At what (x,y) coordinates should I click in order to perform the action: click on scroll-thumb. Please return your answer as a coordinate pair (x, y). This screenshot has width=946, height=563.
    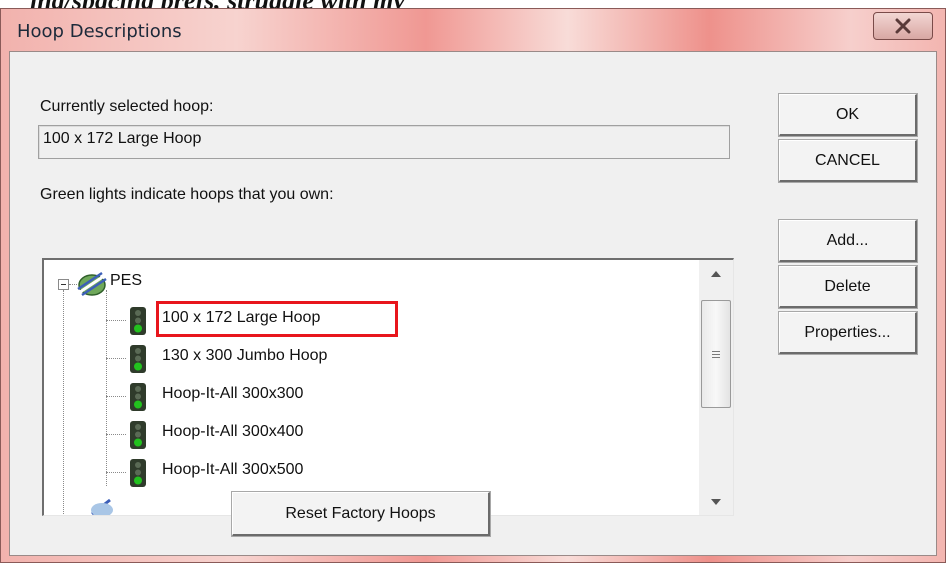
    Looking at the image, I should click on (716, 354).